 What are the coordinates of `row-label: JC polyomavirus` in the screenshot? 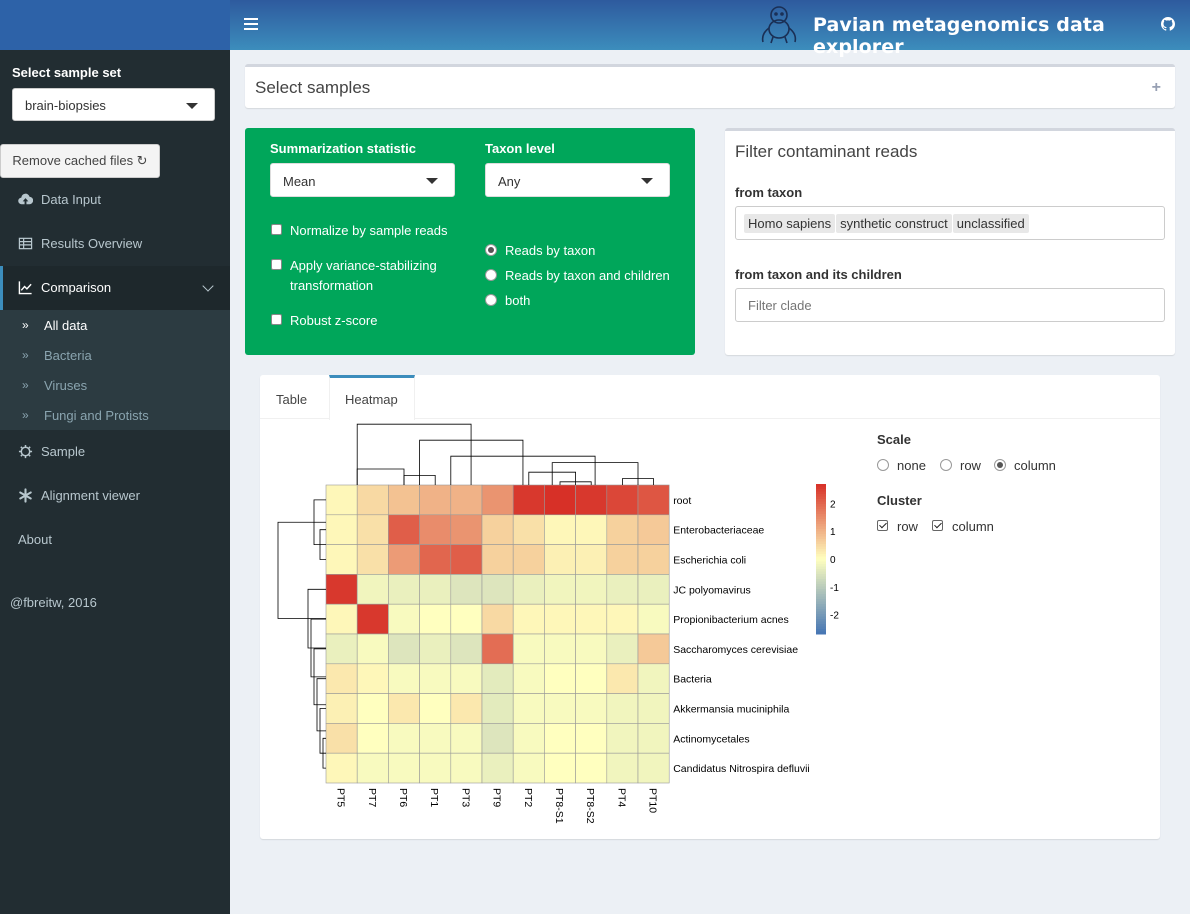 It's located at (712, 590).